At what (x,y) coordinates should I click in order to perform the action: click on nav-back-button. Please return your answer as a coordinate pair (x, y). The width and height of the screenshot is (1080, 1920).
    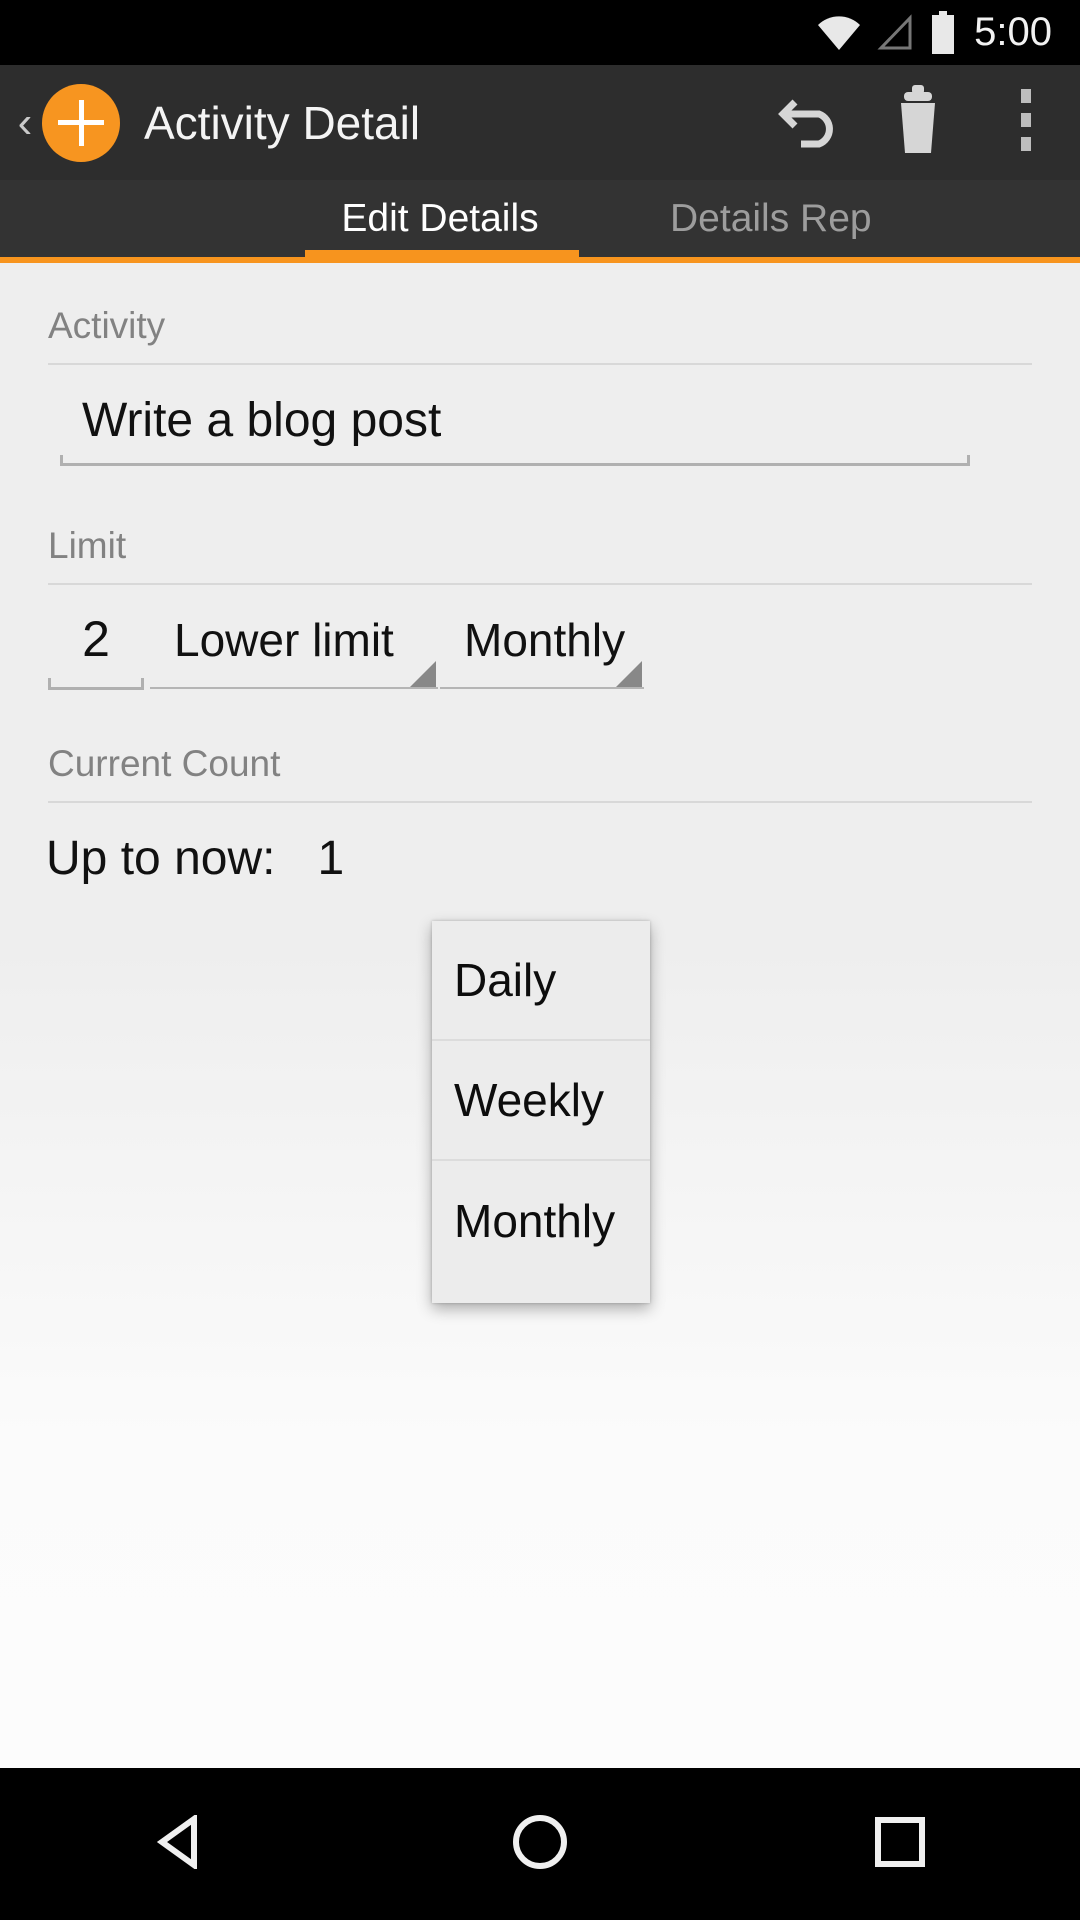
    Looking at the image, I should click on (180, 1844).